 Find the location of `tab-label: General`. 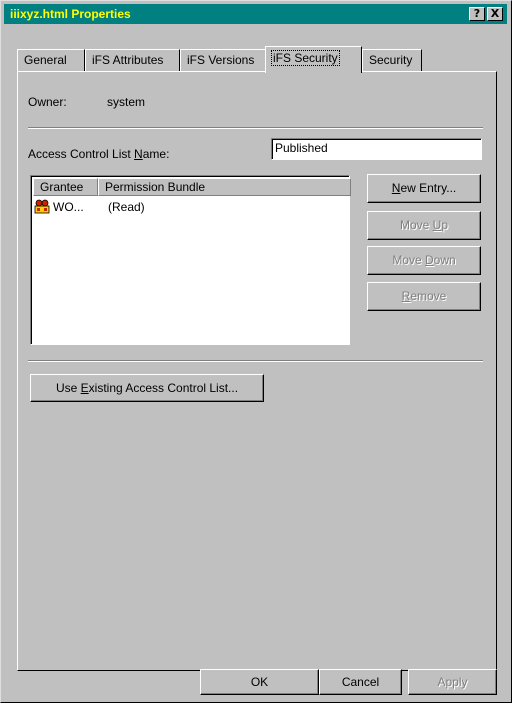

tab-label: General is located at coordinates (45, 60).